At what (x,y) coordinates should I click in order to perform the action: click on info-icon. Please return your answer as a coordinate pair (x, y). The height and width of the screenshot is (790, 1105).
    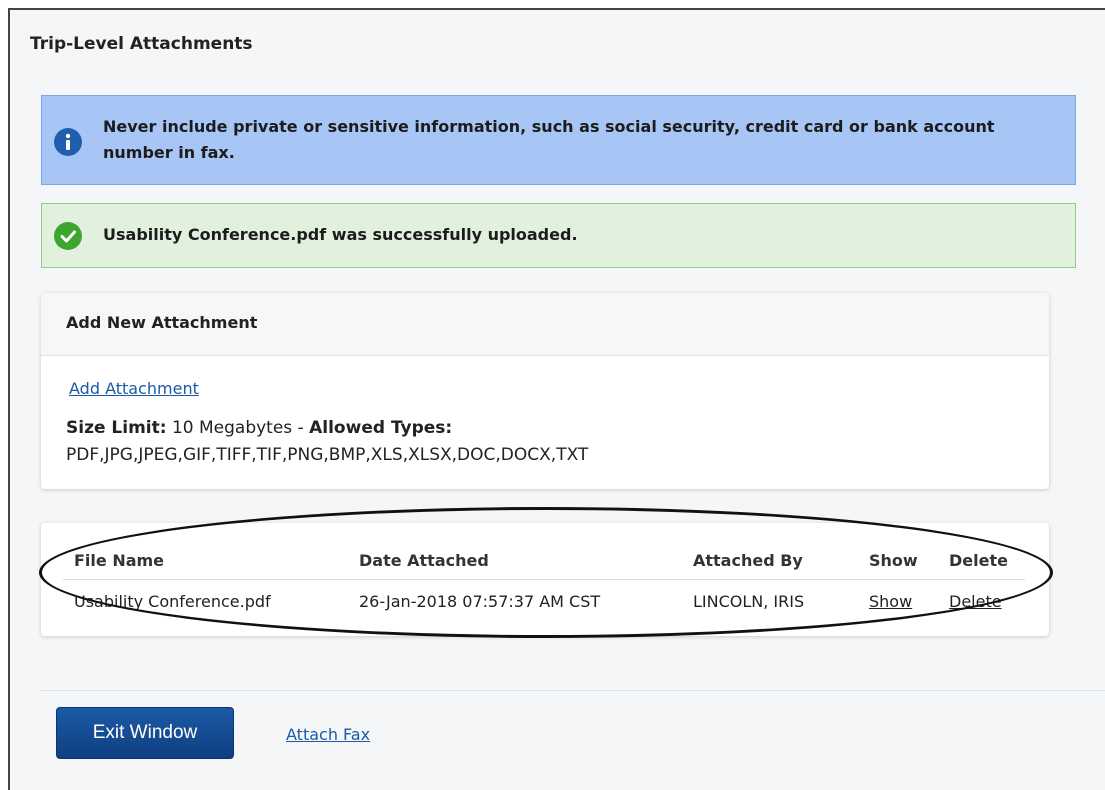
    Looking at the image, I should click on (68, 142).